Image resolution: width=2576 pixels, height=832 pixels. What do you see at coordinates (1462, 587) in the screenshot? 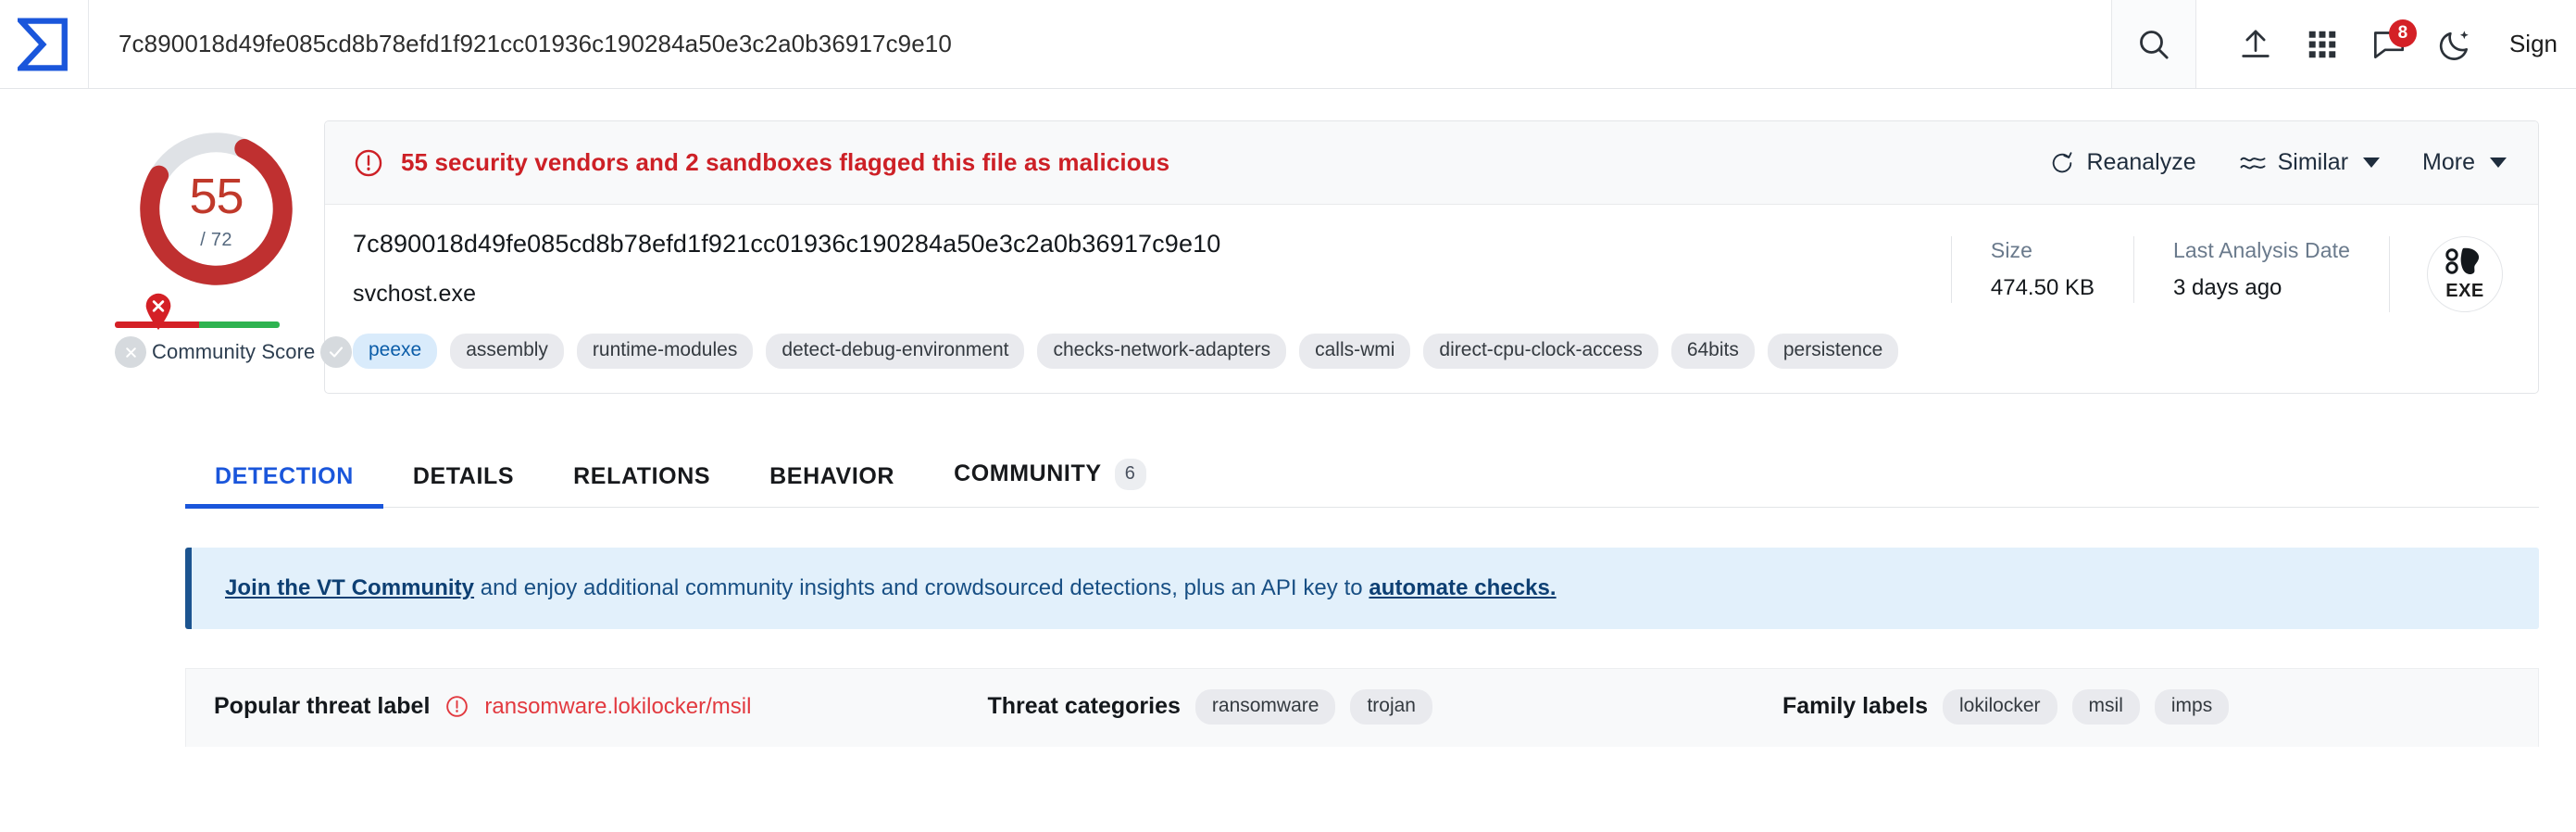
I see `automate-checks-link: automate checks.` at bounding box center [1462, 587].